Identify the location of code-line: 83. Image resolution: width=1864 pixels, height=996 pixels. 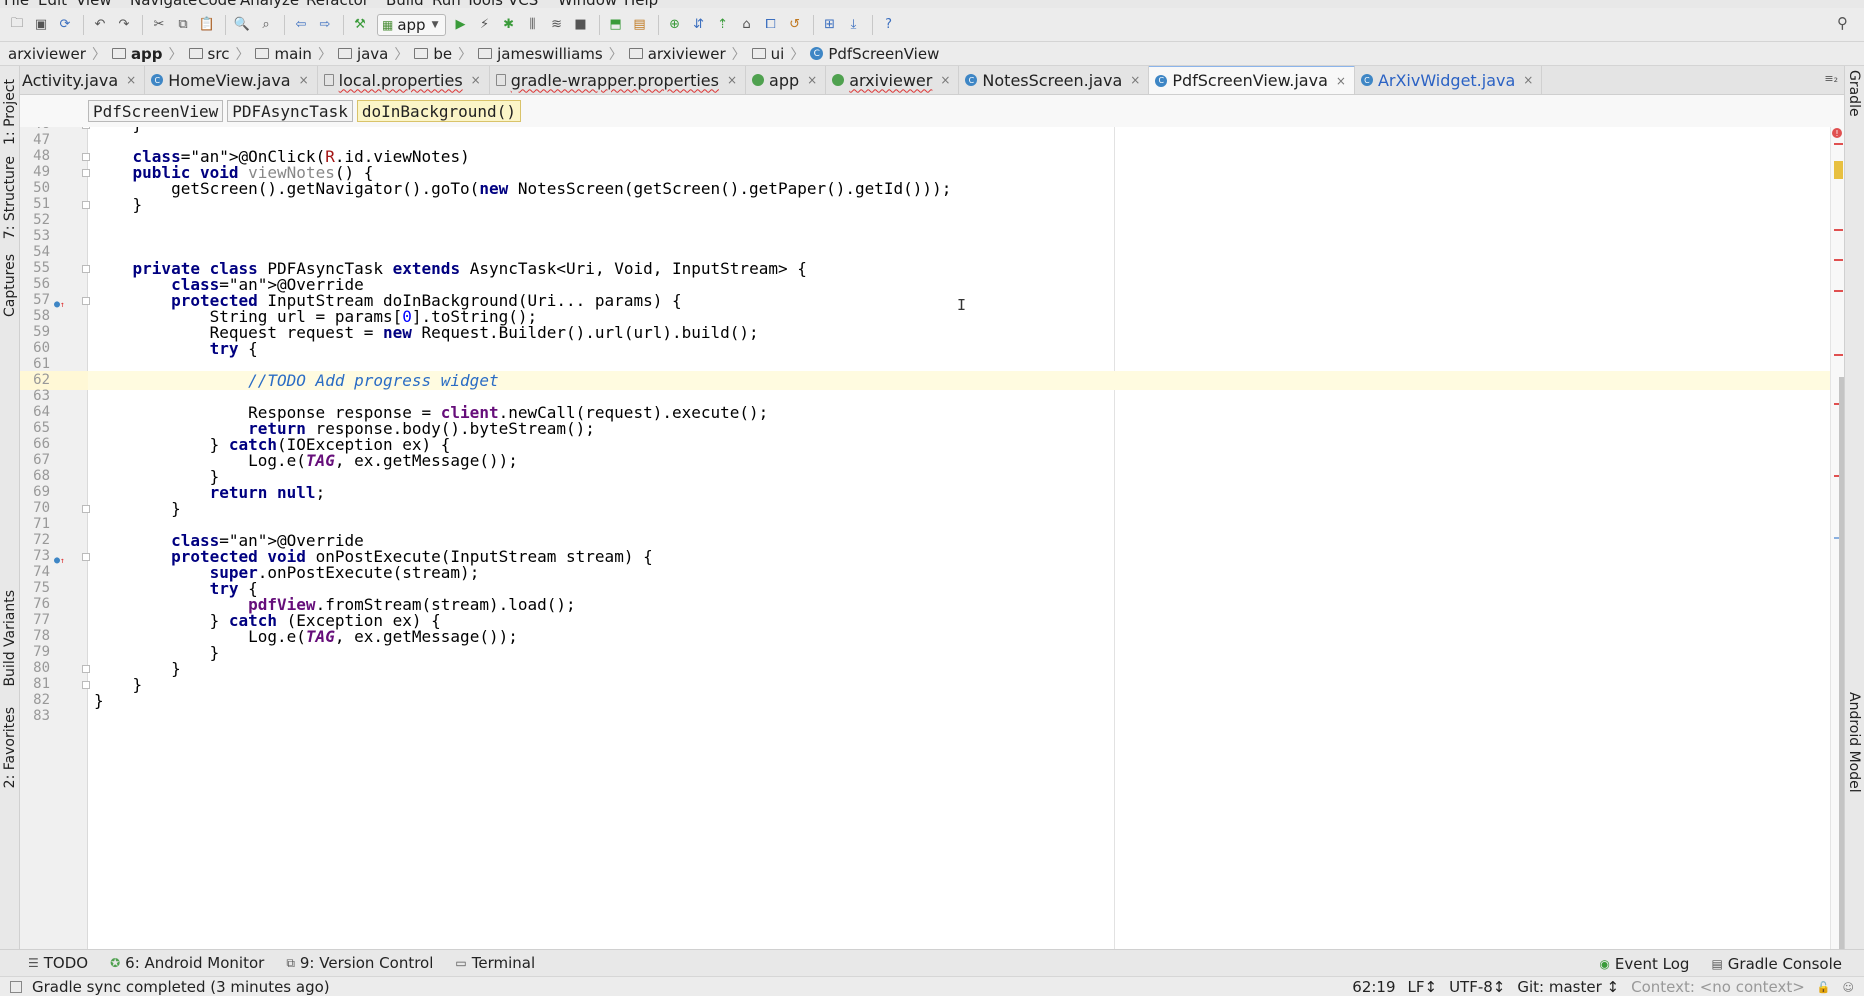
(922, 716).